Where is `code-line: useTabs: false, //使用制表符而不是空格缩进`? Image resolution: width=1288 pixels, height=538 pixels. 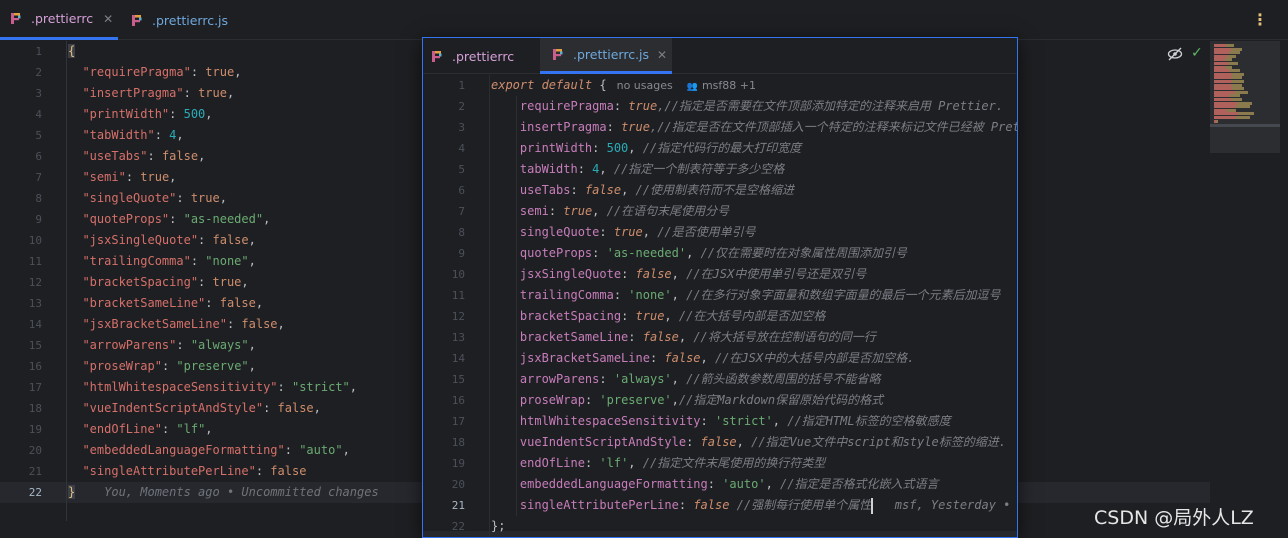
code-line: useTabs: false, //使用制表符而不是空格缩进 is located at coordinates (642, 190).